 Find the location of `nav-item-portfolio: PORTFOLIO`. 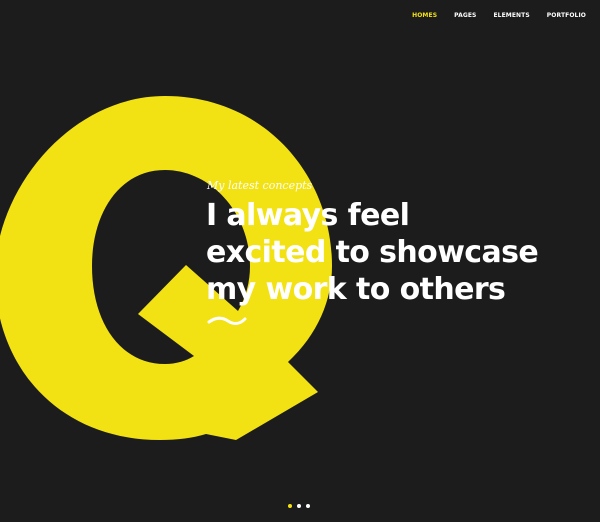

nav-item-portfolio: PORTFOLIO is located at coordinates (566, 15).